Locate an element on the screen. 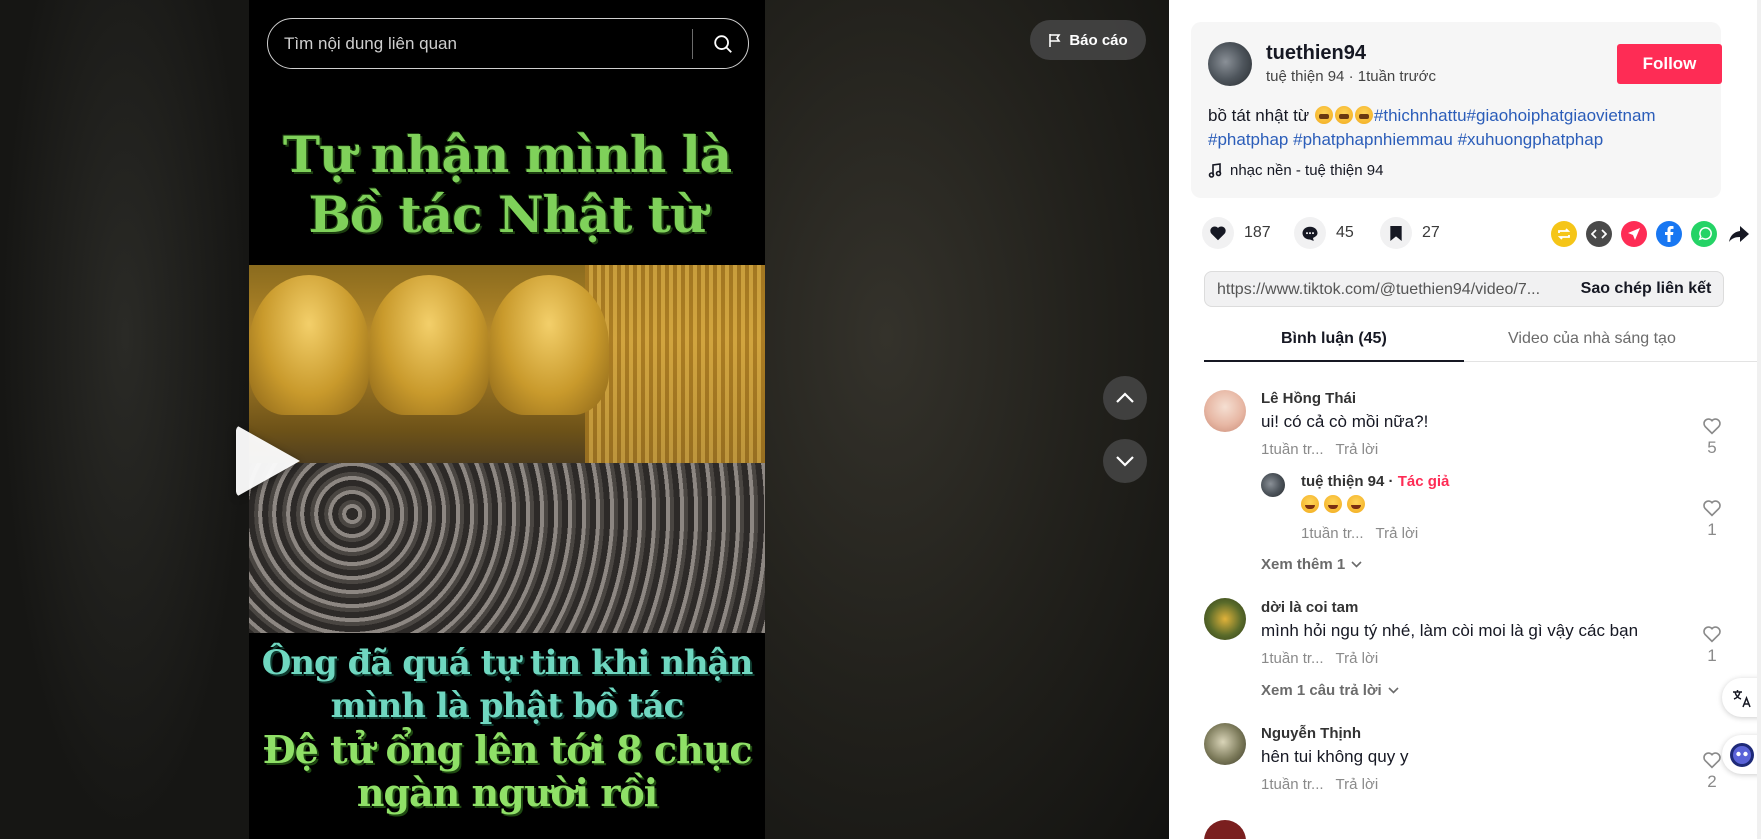 The image size is (1761, 839). author-avatar is located at coordinates (1230, 64).